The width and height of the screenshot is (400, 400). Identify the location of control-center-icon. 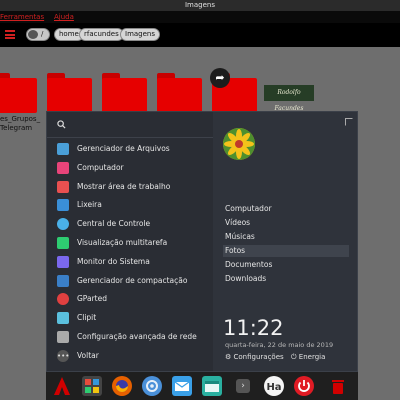
(63, 224).